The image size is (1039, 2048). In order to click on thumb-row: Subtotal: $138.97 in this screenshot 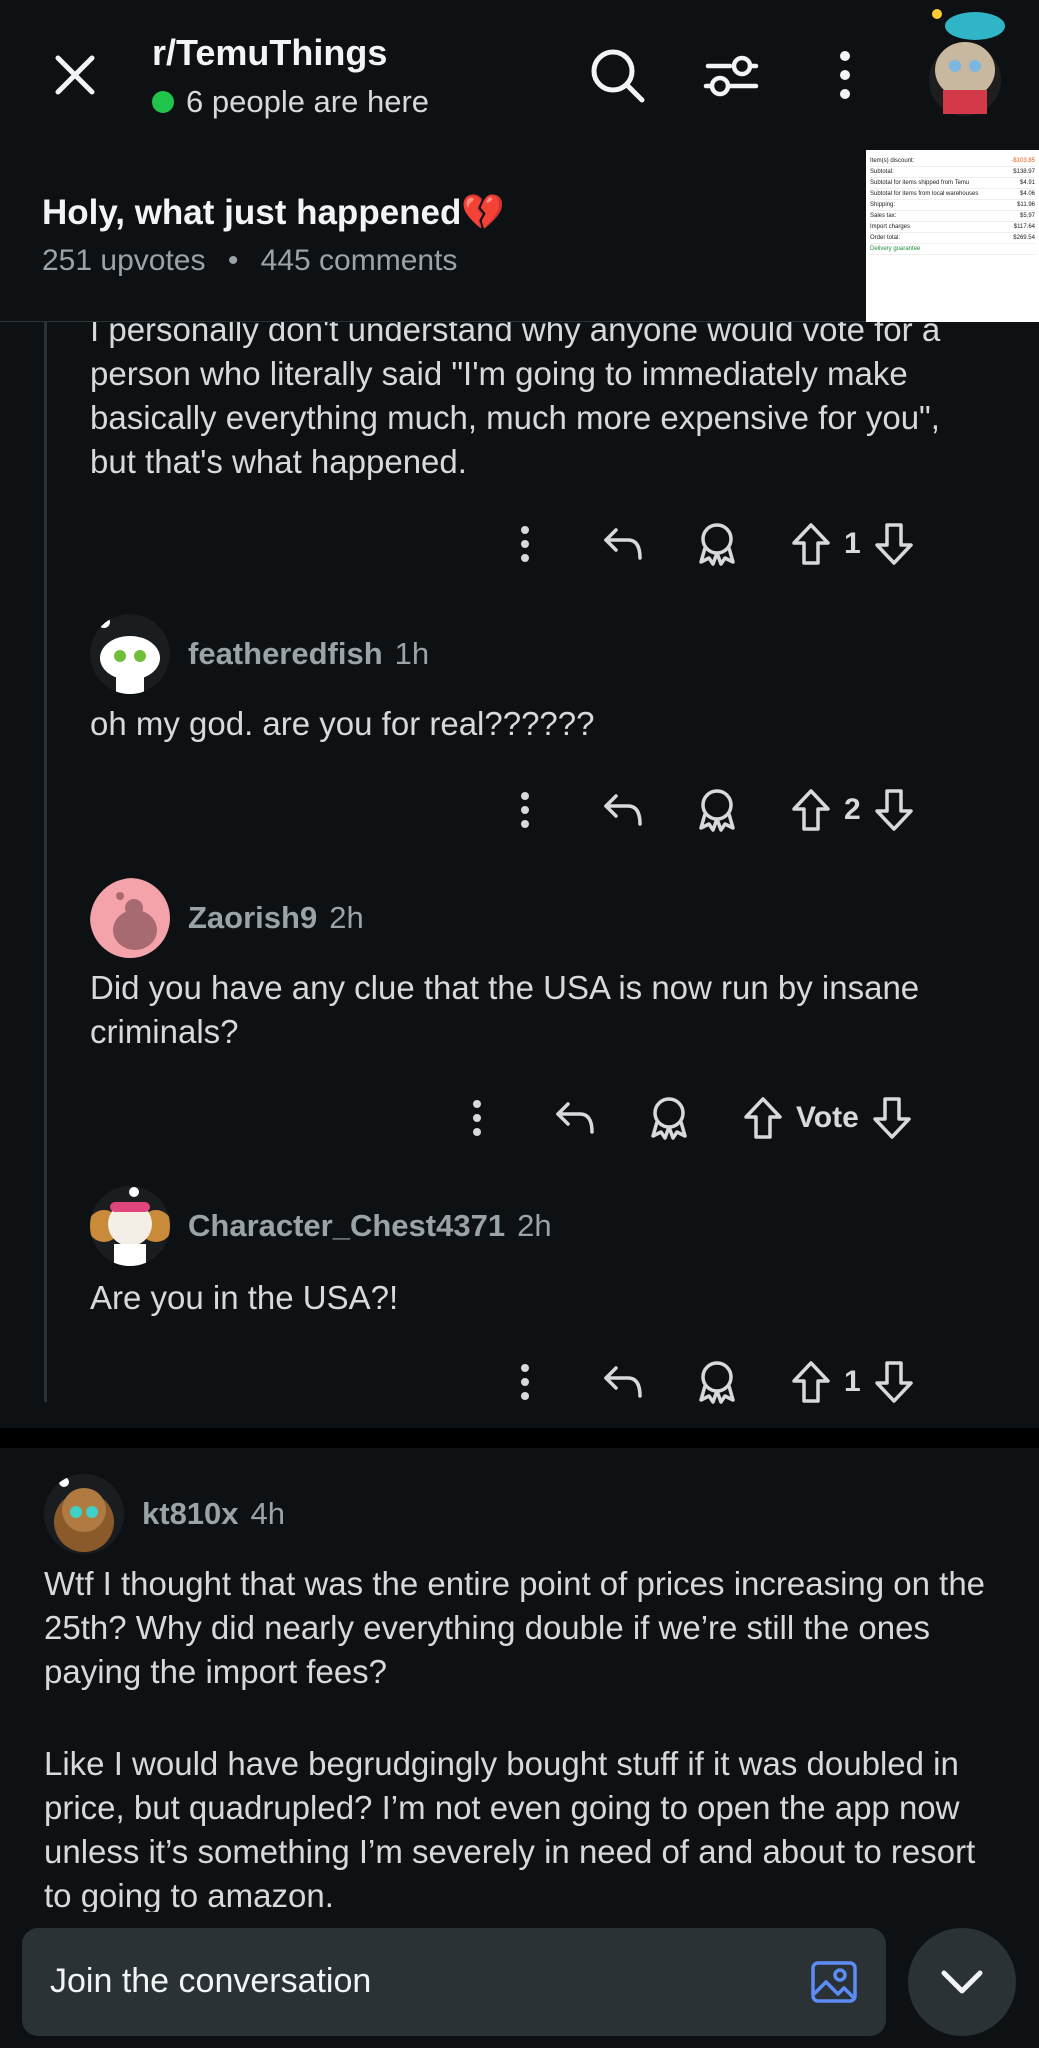, I will do `click(952, 172)`.